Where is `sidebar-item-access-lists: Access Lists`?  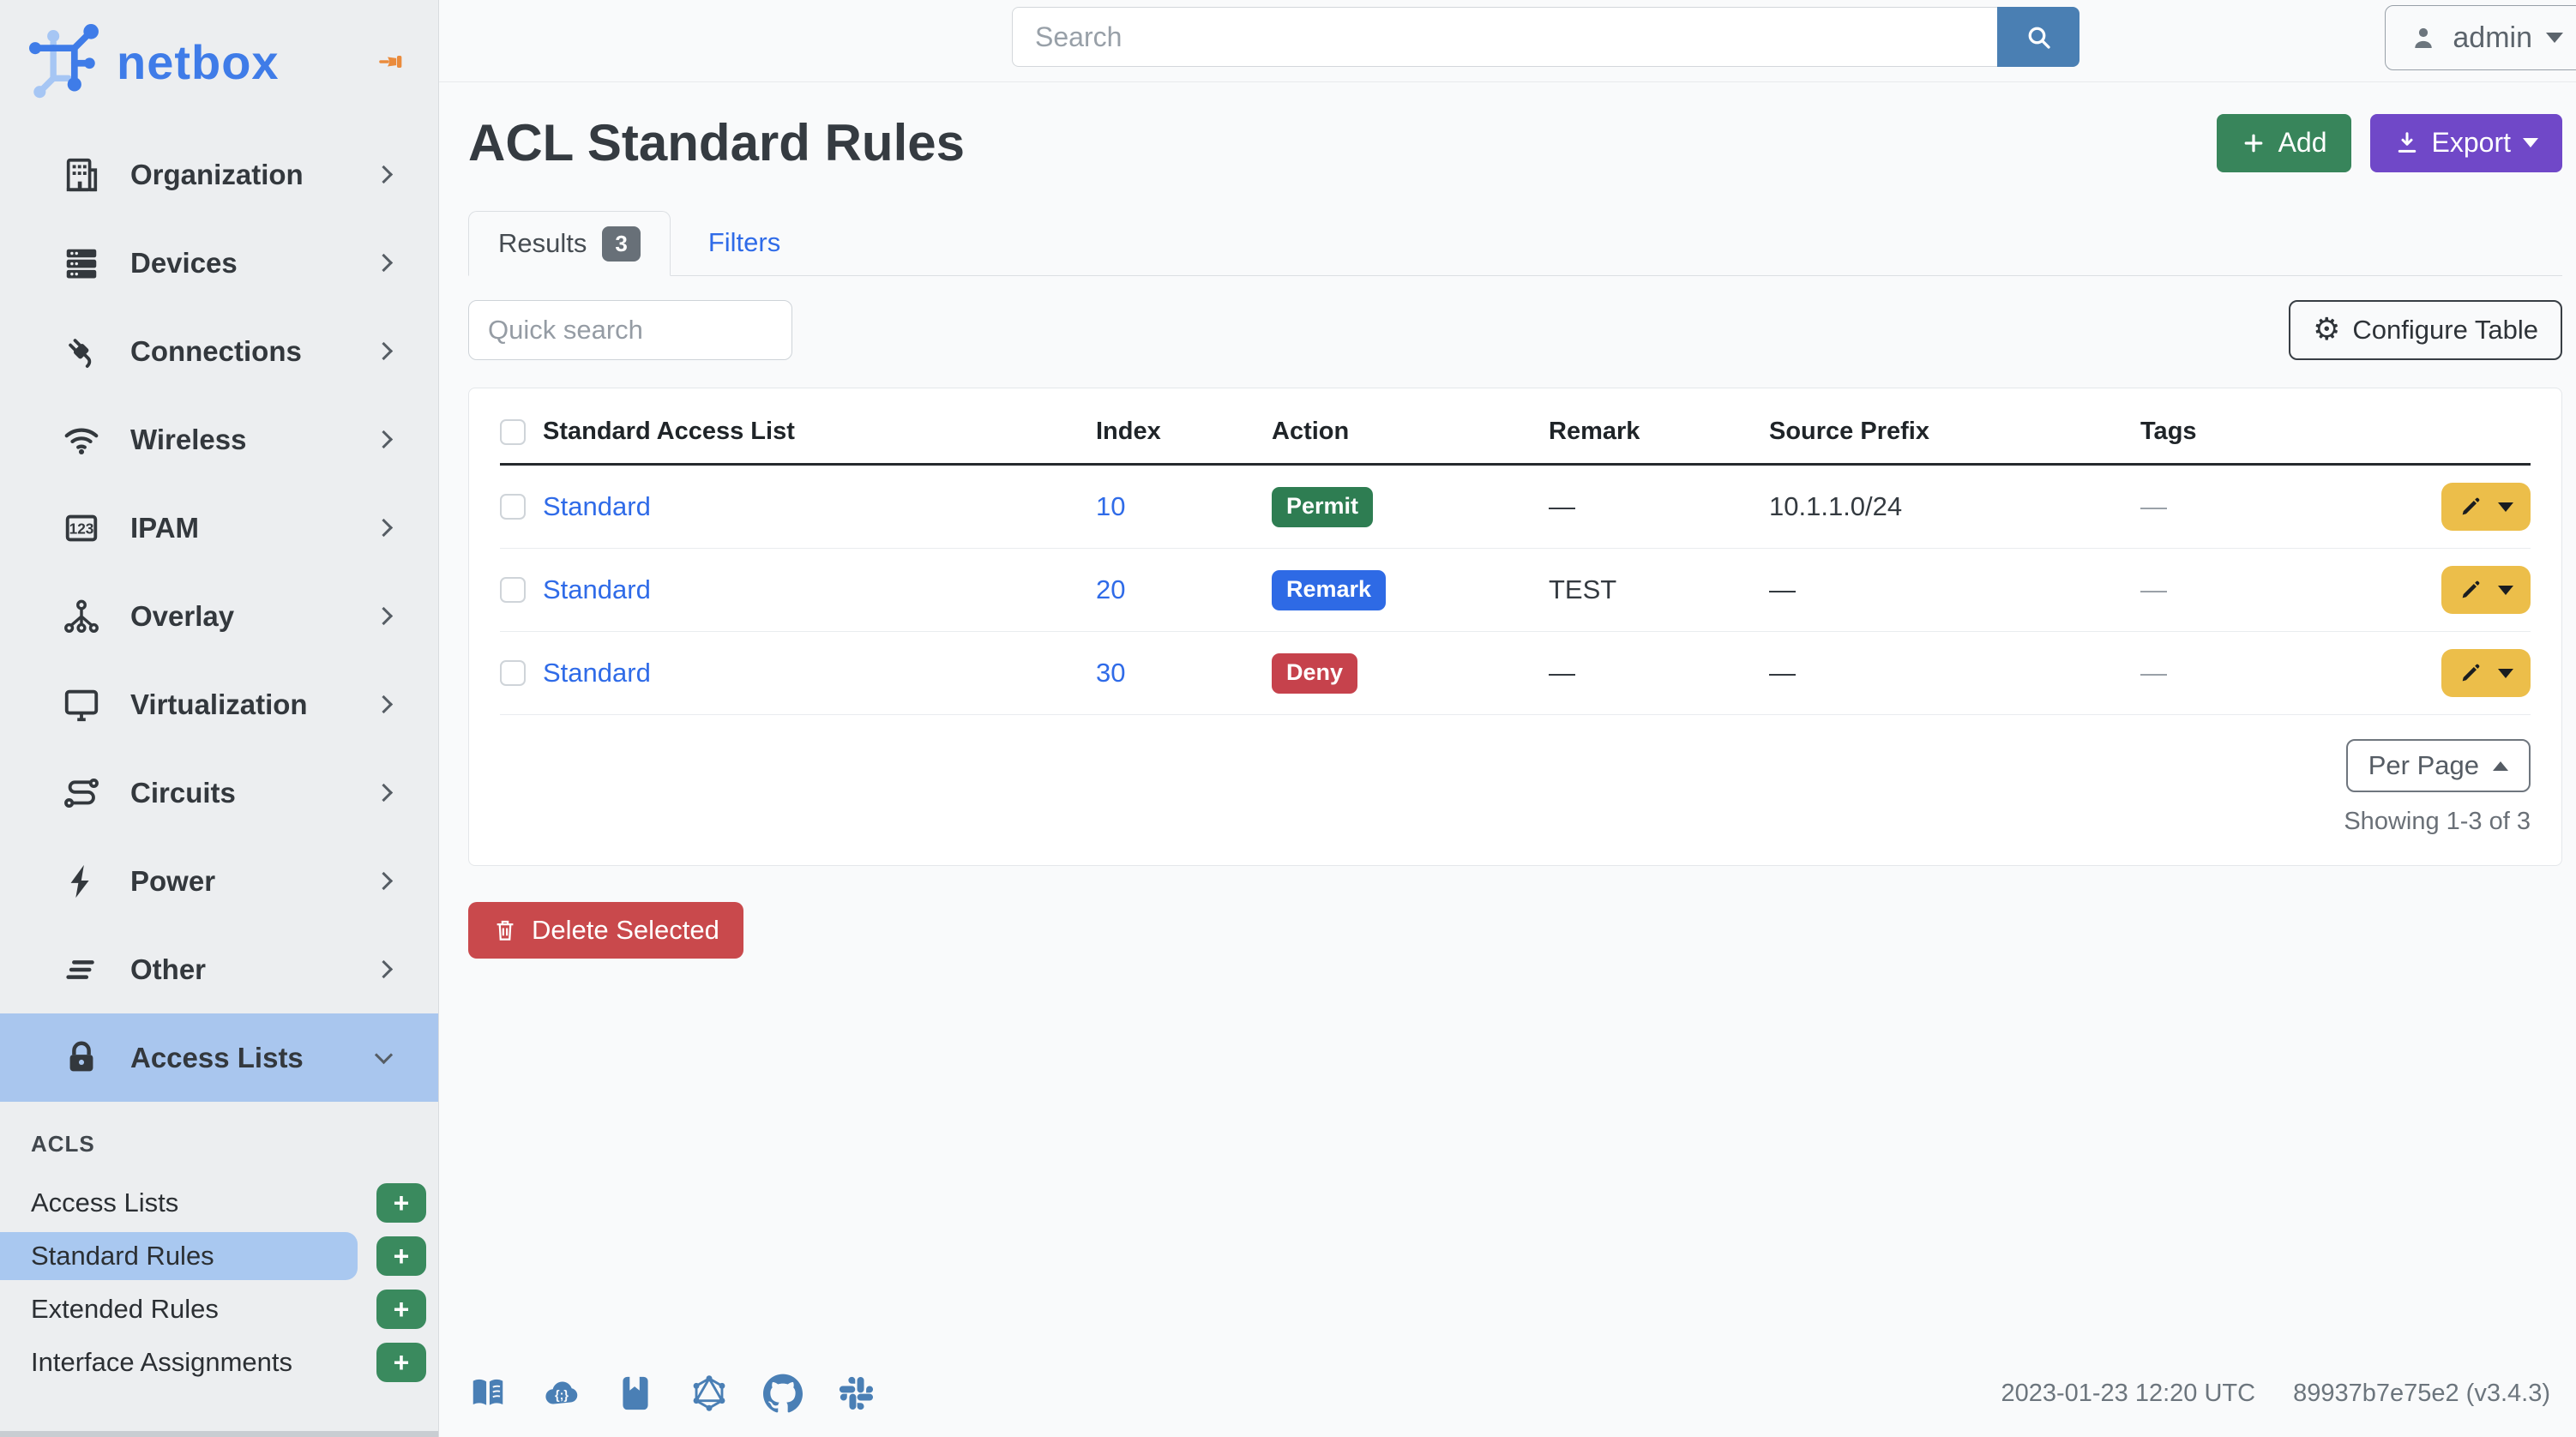
sidebar-item-access-lists: Access Lists is located at coordinates (219, 1057).